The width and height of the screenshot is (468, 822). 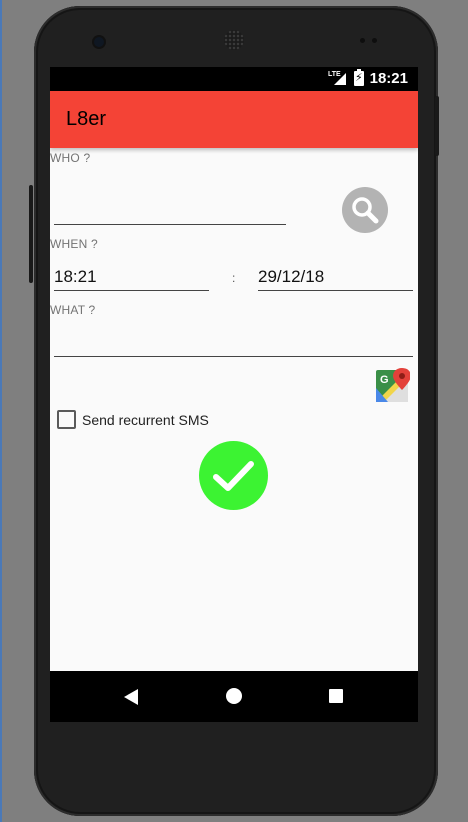 I want to click on checkmark-icon, so click(x=233, y=476).